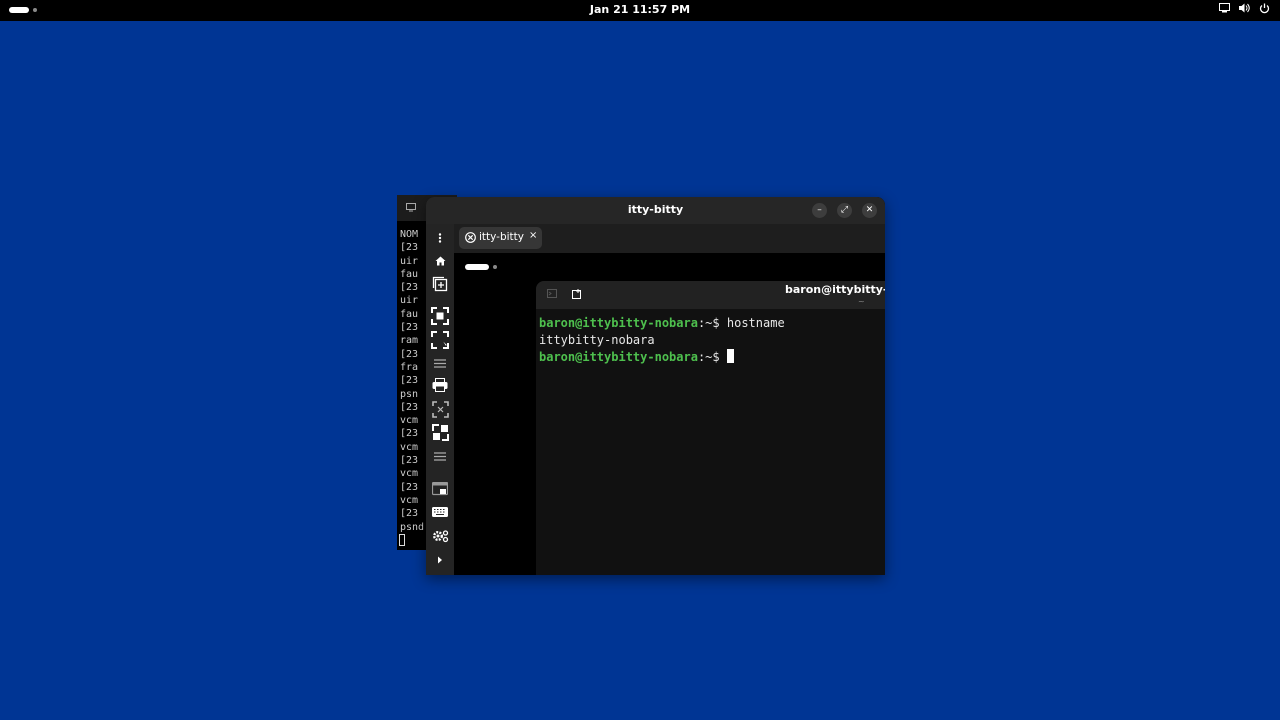 The image size is (1280, 720). Describe the element at coordinates (819, 210) in the screenshot. I see `minimize-button: –` at that location.